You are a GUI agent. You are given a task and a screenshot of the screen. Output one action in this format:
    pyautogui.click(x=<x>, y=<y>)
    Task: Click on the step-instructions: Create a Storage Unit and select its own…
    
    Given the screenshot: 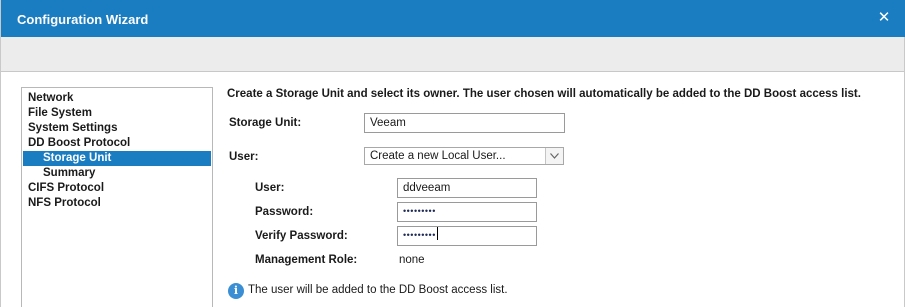 What is the action you would take?
    pyautogui.click(x=544, y=94)
    